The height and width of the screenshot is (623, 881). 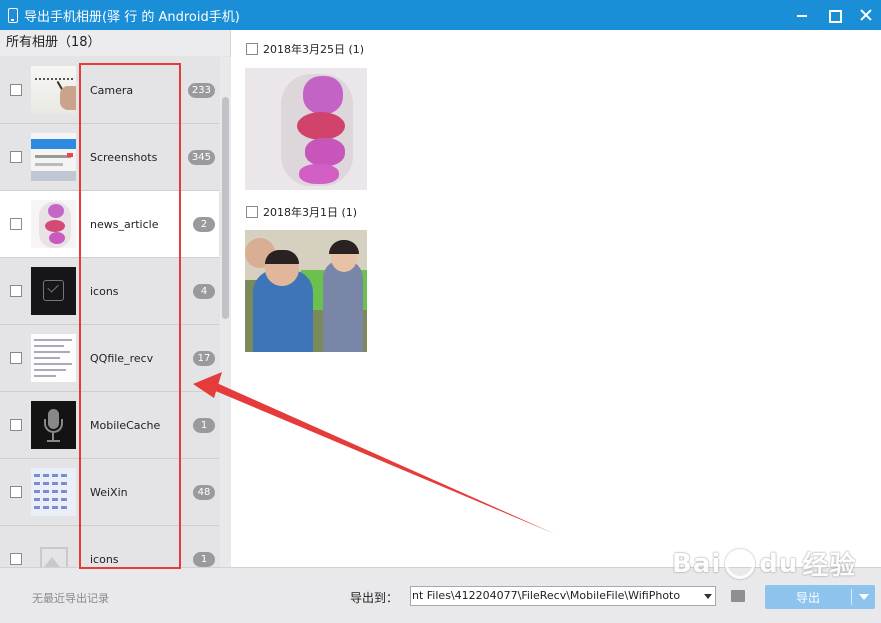 I want to click on album-item-qqfile-recv: QQfile_recv 17, so click(x=109, y=358).